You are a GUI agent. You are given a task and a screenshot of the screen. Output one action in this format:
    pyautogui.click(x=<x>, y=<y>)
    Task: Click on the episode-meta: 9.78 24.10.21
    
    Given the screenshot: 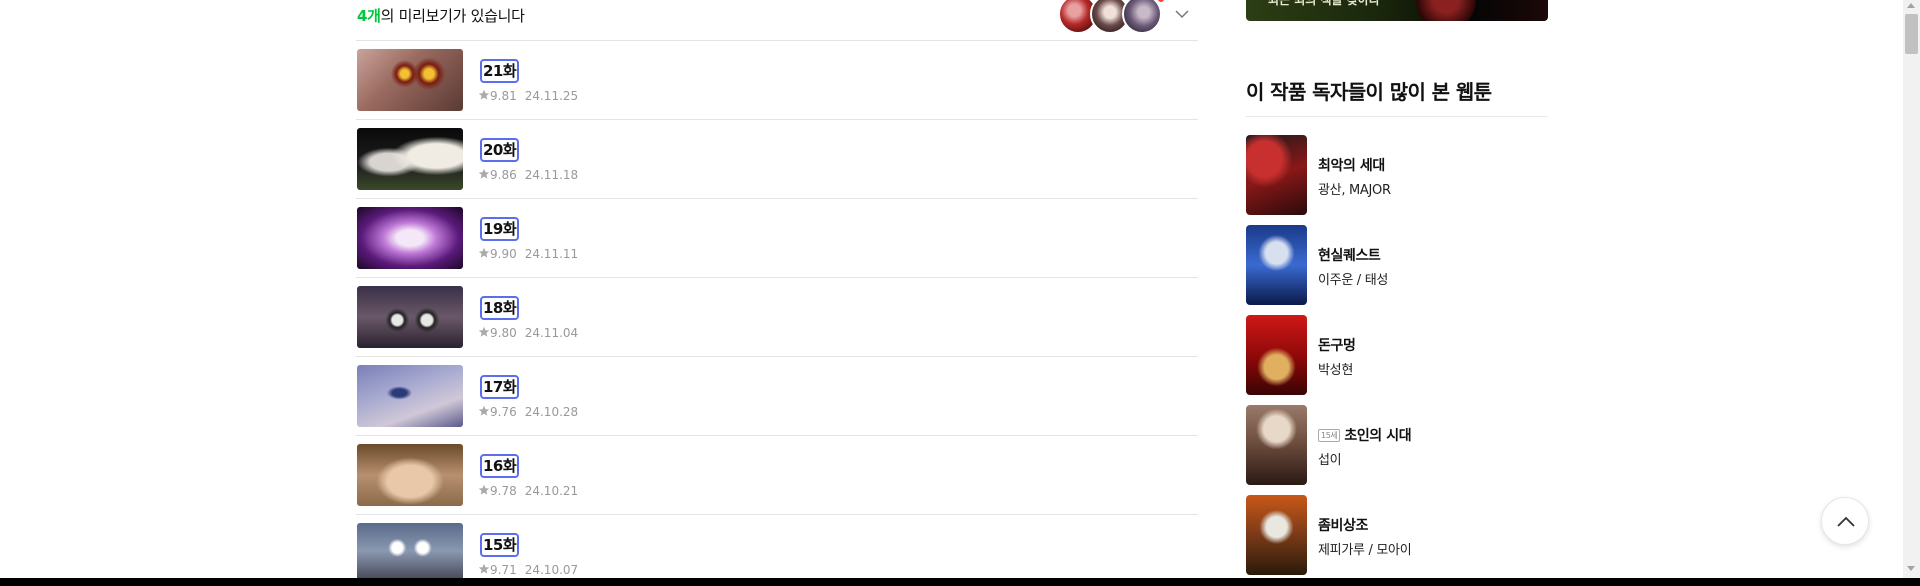 What is the action you would take?
    pyautogui.click(x=528, y=491)
    